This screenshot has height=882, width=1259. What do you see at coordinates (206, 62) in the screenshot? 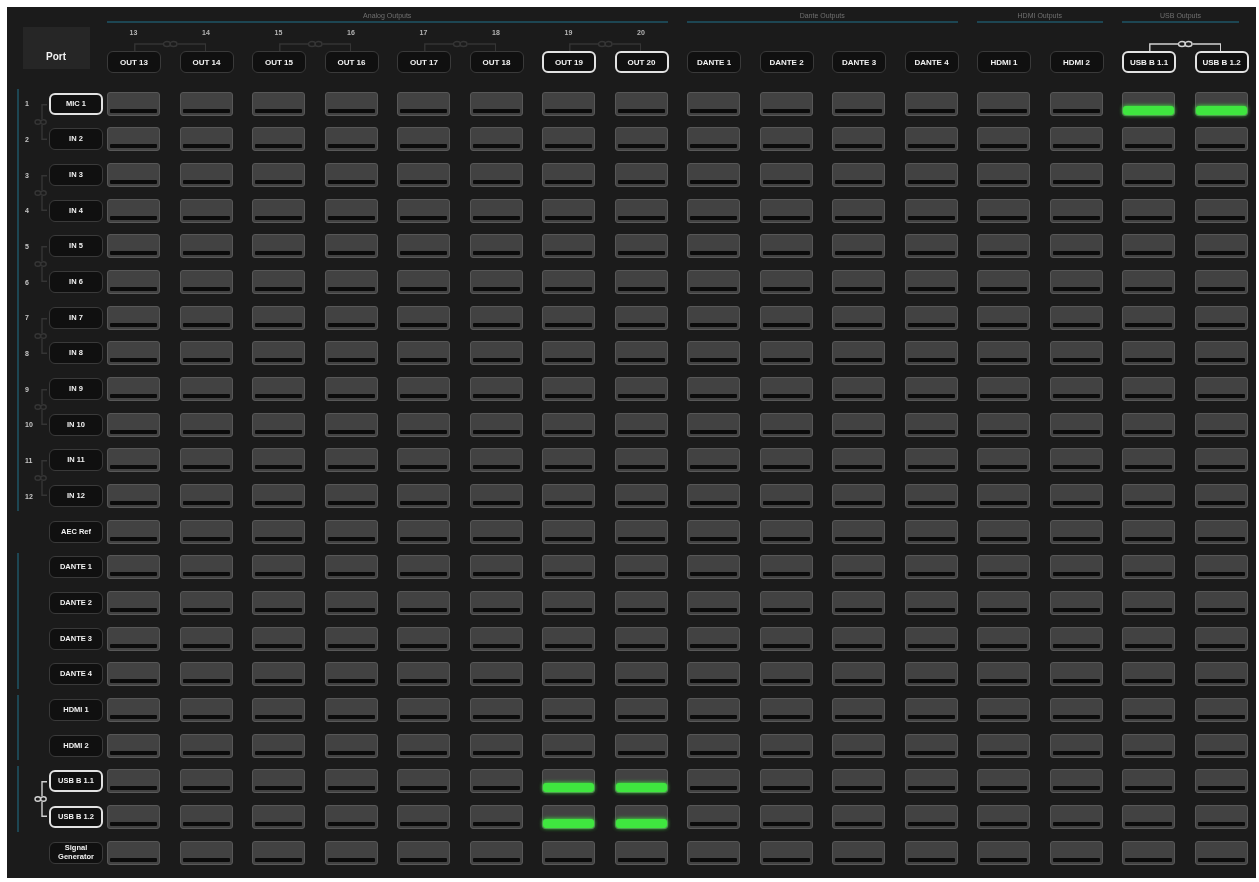
I see `output-button: OUT 14` at bounding box center [206, 62].